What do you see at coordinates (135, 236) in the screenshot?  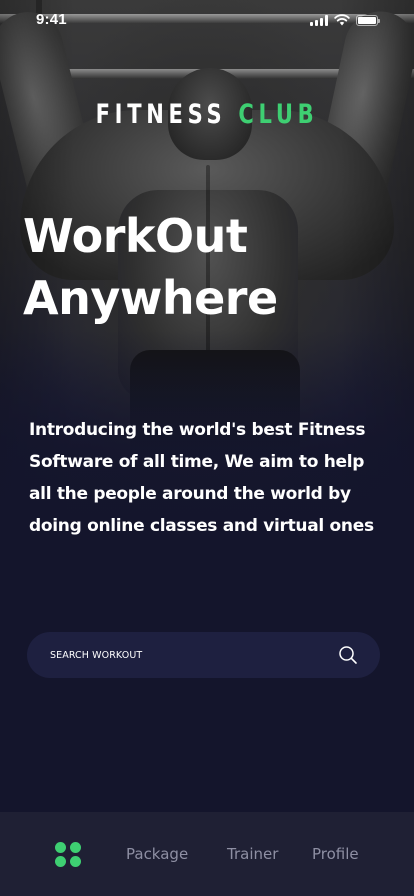 I see `hero-title-line1: WorkOut` at bounding box center [135, 236].